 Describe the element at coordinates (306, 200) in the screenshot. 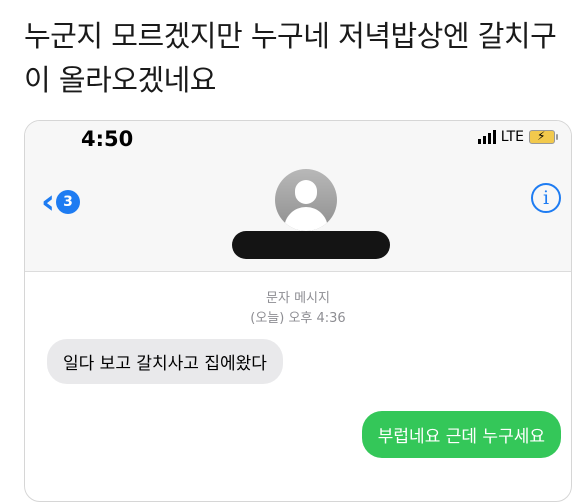

I see `avatar-placeholder-icon` at that location.